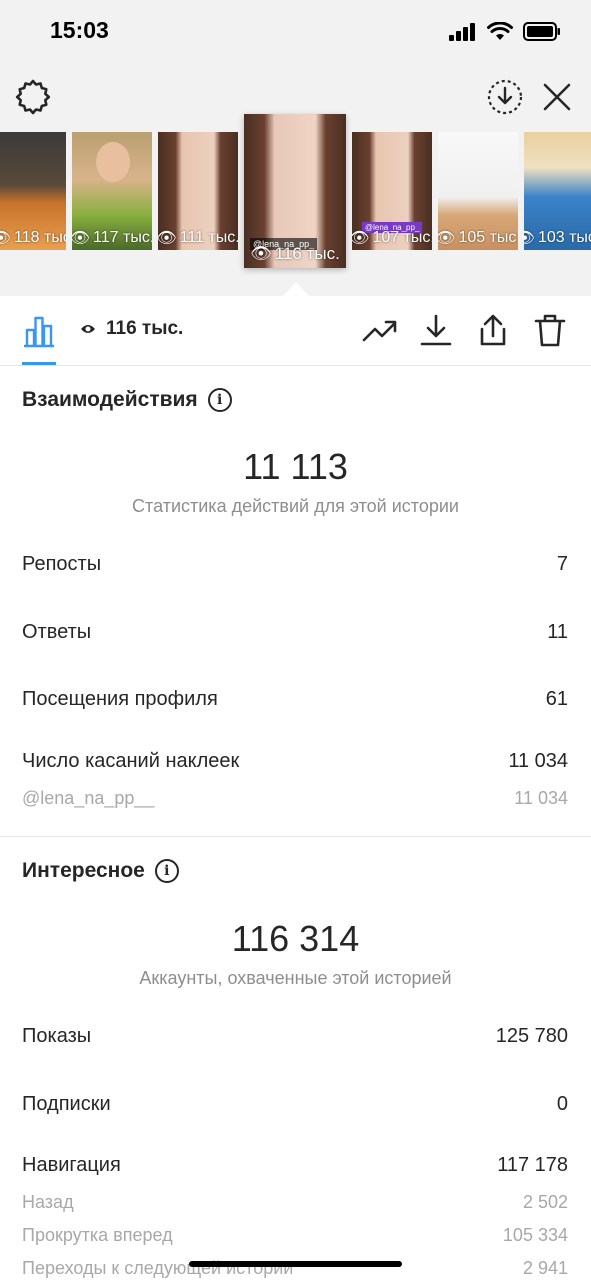  Describe the element at coordinates (295, 978) in the screenshot. I see `discovery-caption: Аккаунты, охваченные этой историей` at that location.